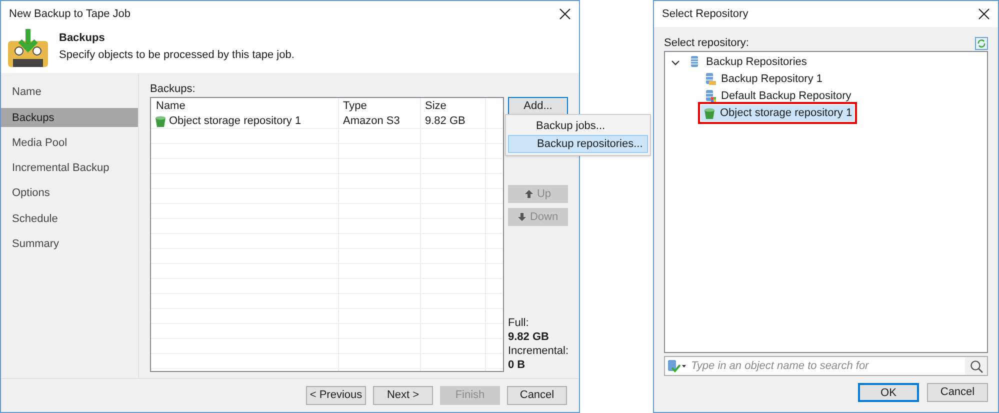  What do you see at coordinates (176, 55) in the screenshot?
I see `header-subtitle: Specify objects to be processed by this tape job.` at bounding box center [176, 55].